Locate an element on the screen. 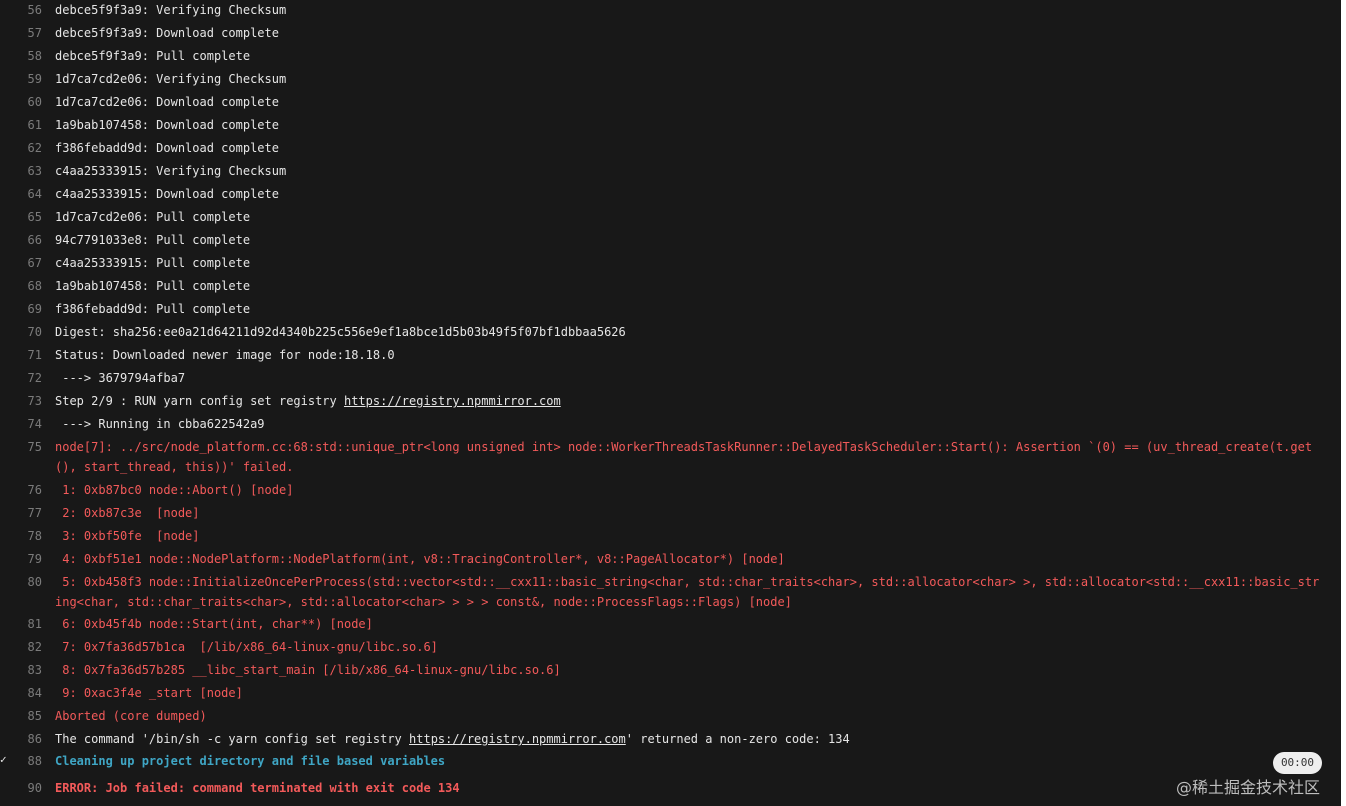 This screenshot has width=1346, height=806. log-text: 9: 0xac3f4e _start [node] is located at coordinates (149, 693).